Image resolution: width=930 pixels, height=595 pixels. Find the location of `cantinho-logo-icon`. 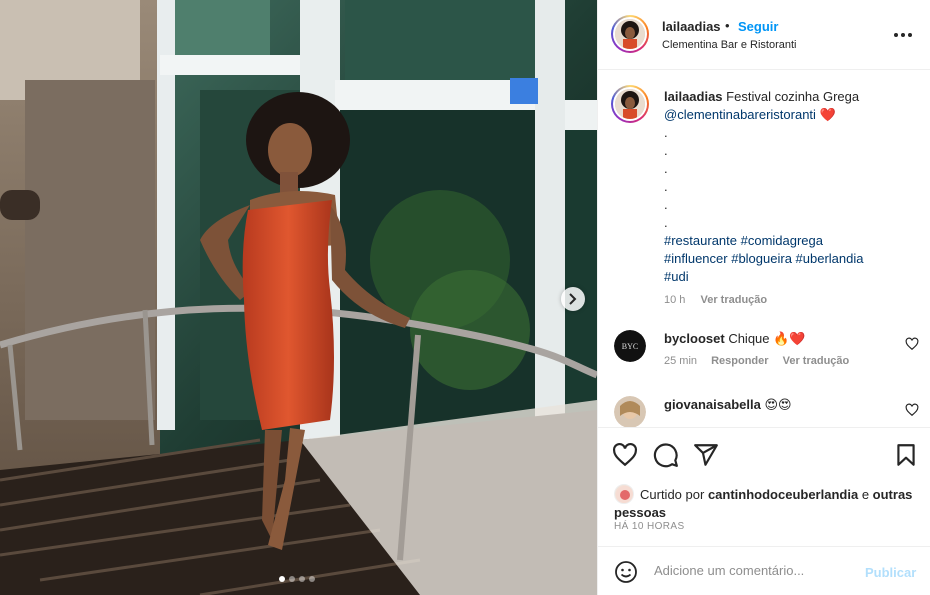

cantinho-logo-icon is located at coordinates (624, 494).